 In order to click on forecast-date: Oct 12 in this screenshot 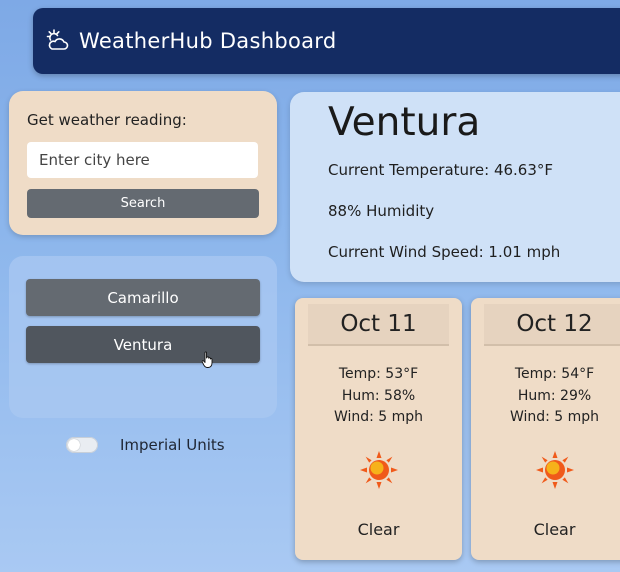, I will do `click(552, 325)`.